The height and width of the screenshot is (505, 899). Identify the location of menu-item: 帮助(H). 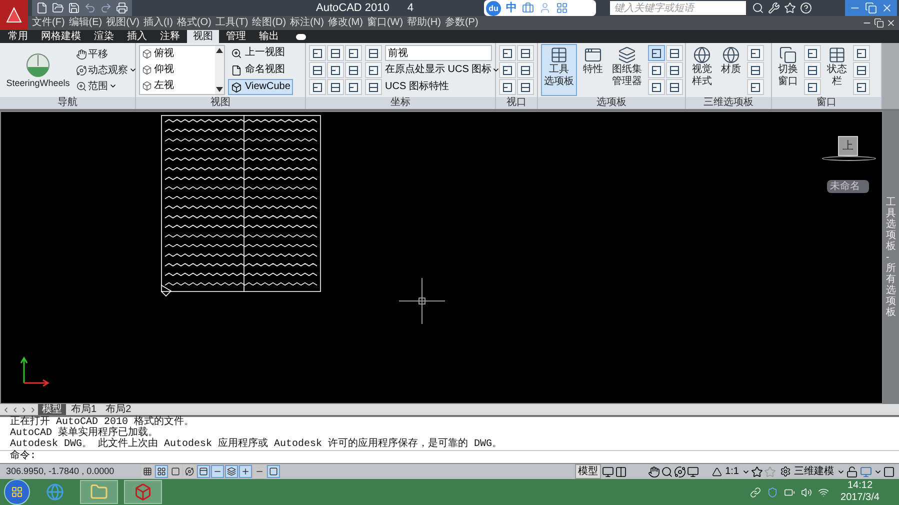
(424, 23).